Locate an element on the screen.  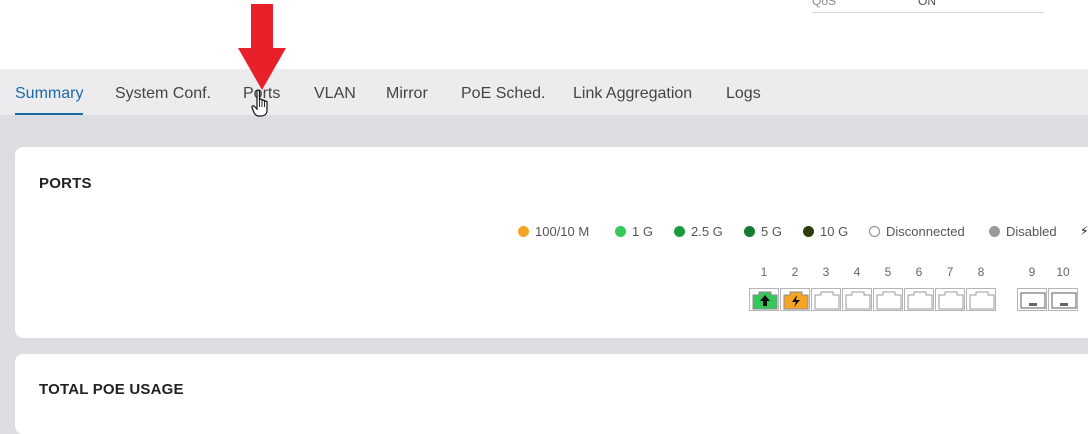
ethernet-port-uplink-icon is located at coordinates (765, 300).